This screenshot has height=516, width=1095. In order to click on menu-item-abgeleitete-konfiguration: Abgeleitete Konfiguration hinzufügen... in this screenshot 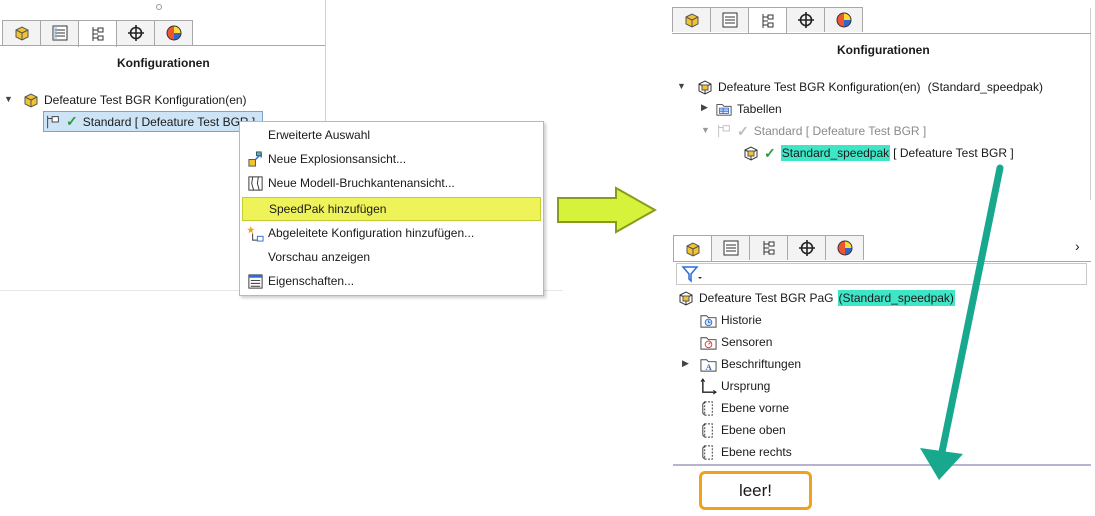, I will do `click(391, 233)`.